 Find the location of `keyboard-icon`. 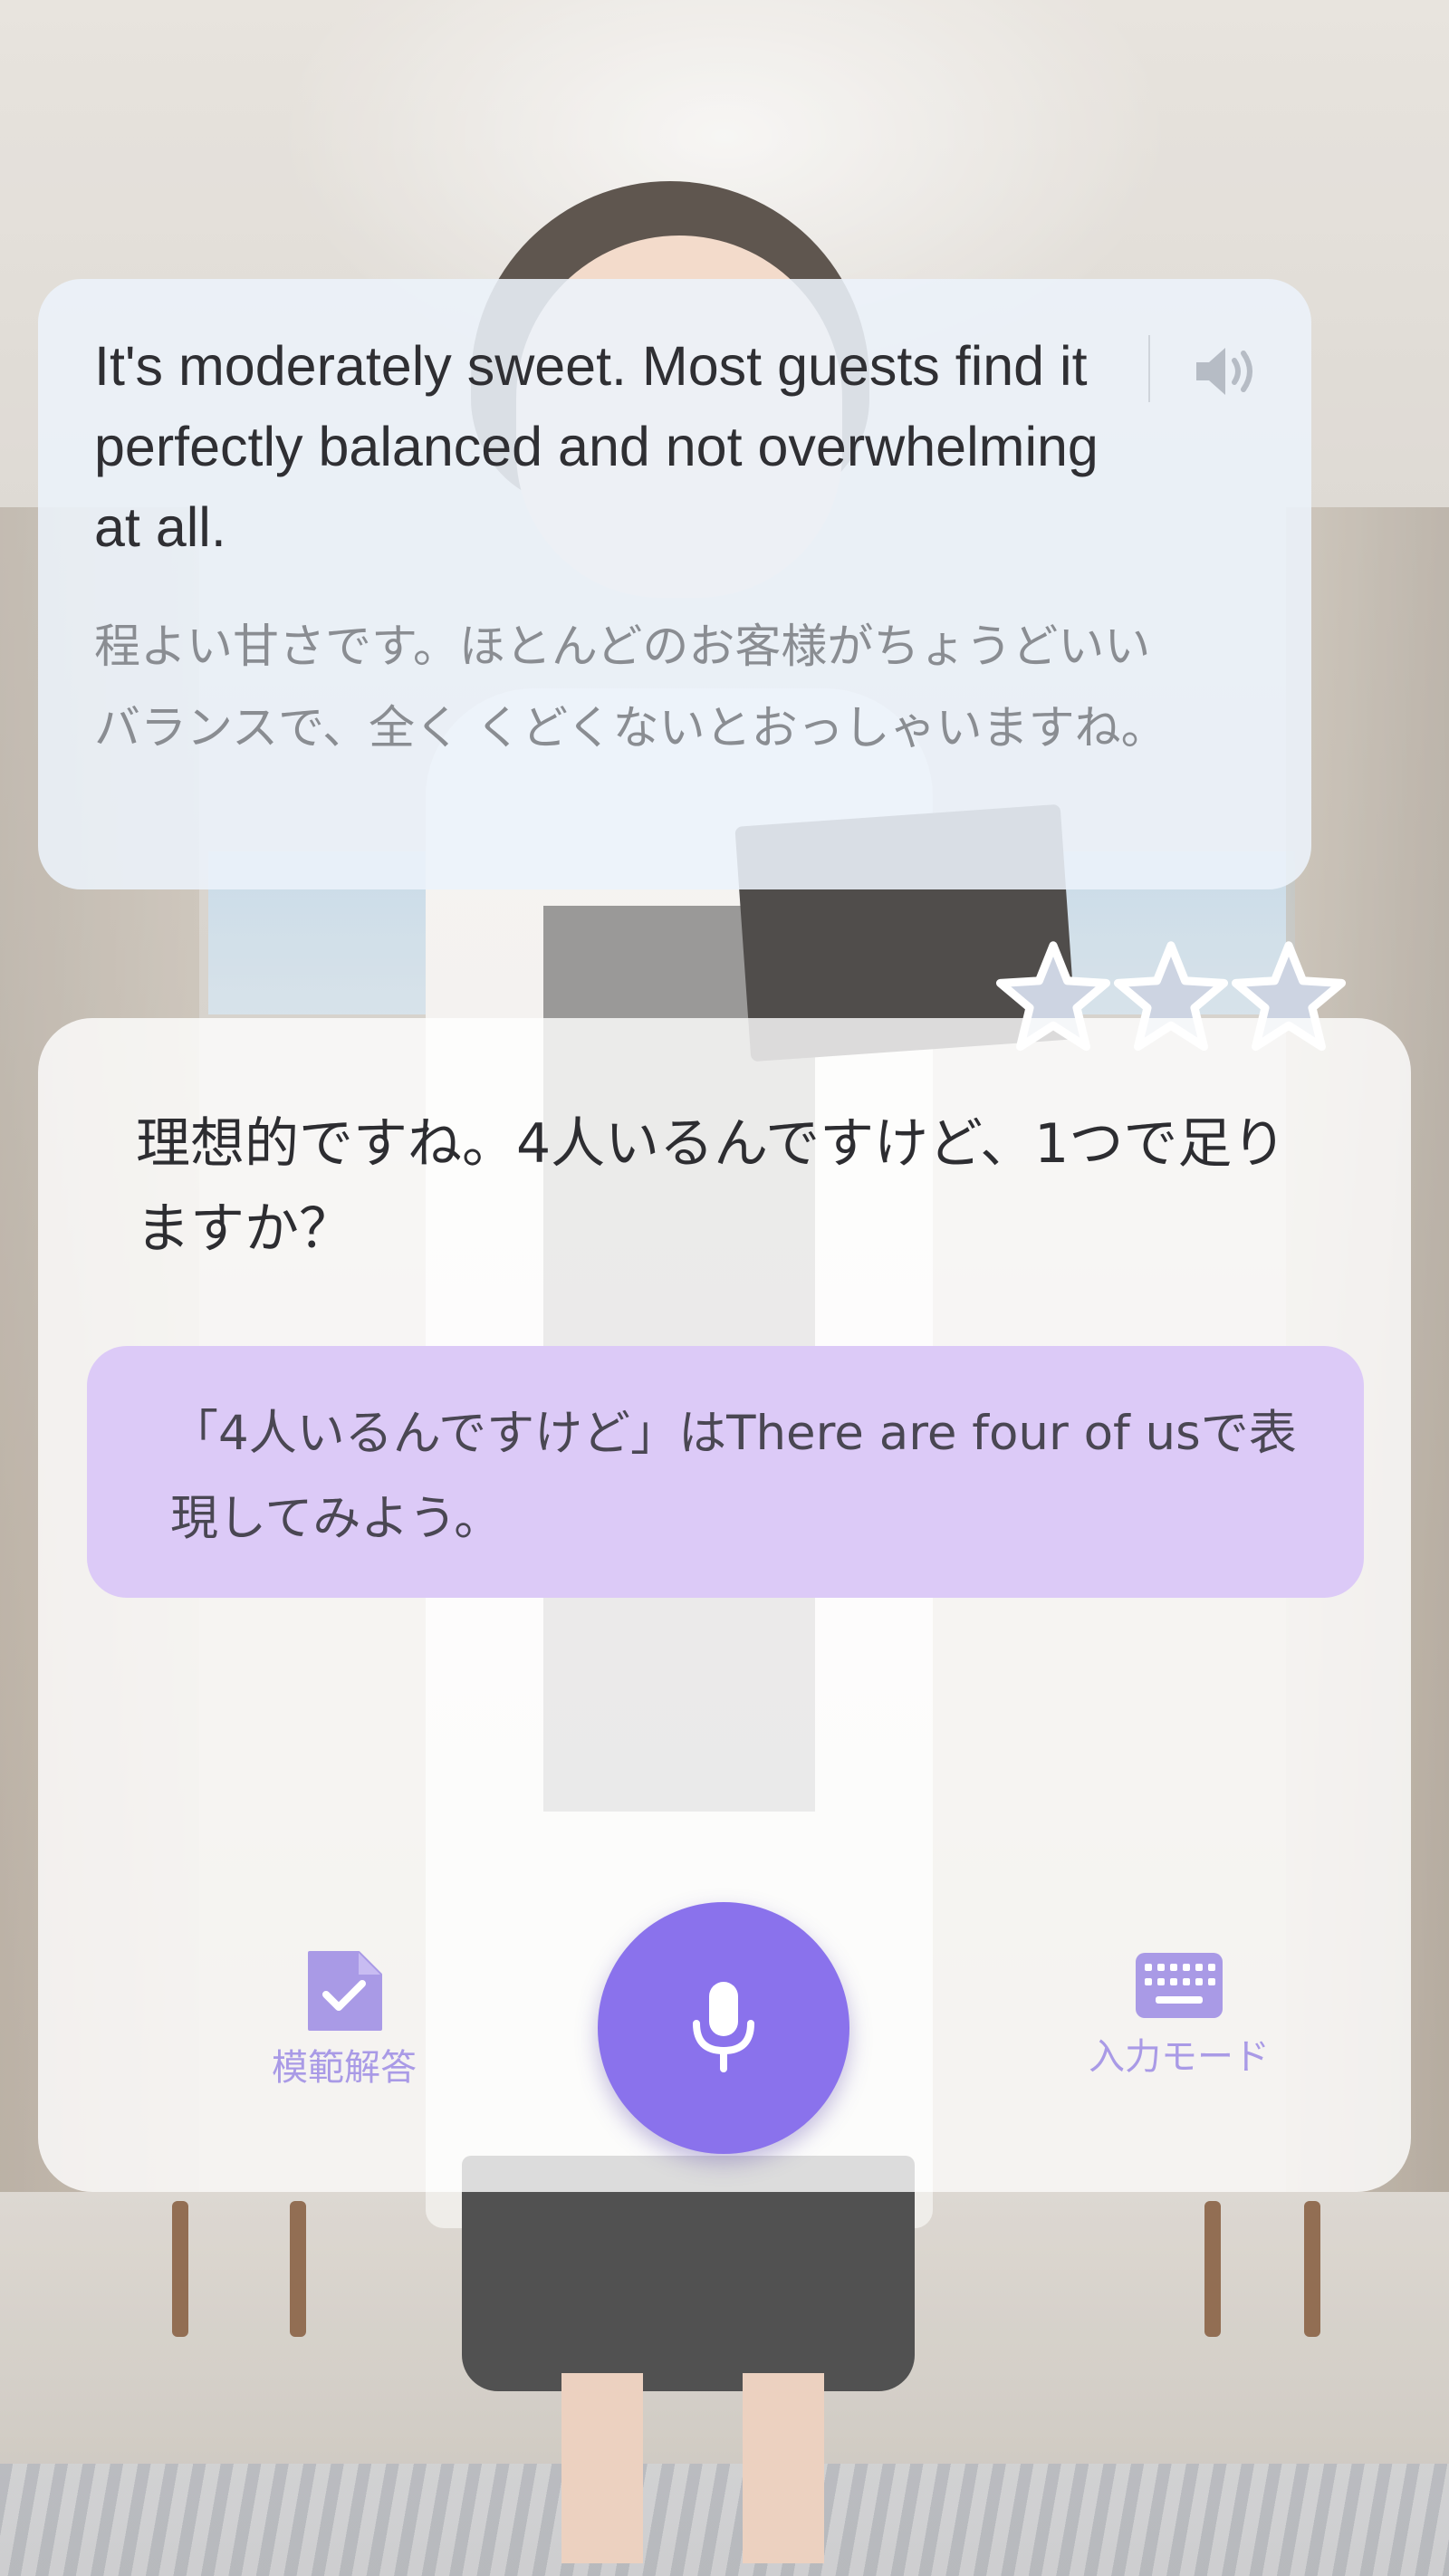

keyboard-icon is located at coordinates (1179, 1985).